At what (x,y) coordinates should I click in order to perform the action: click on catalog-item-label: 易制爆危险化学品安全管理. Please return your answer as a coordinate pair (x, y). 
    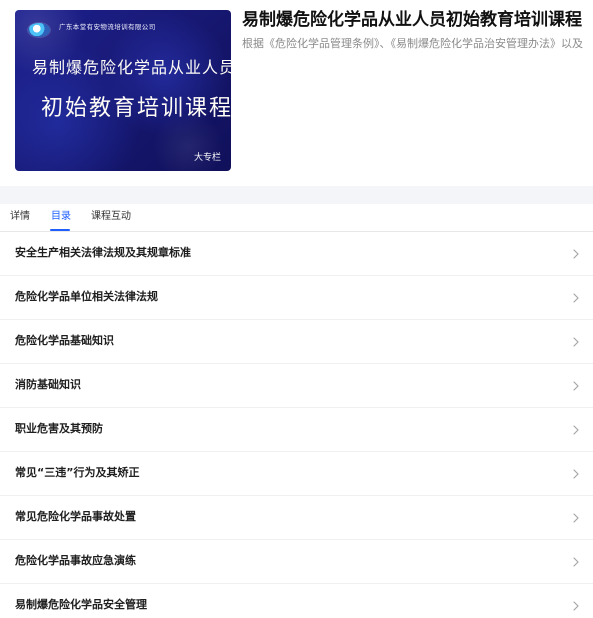
    Looking at the image, I should click on (81, 604).